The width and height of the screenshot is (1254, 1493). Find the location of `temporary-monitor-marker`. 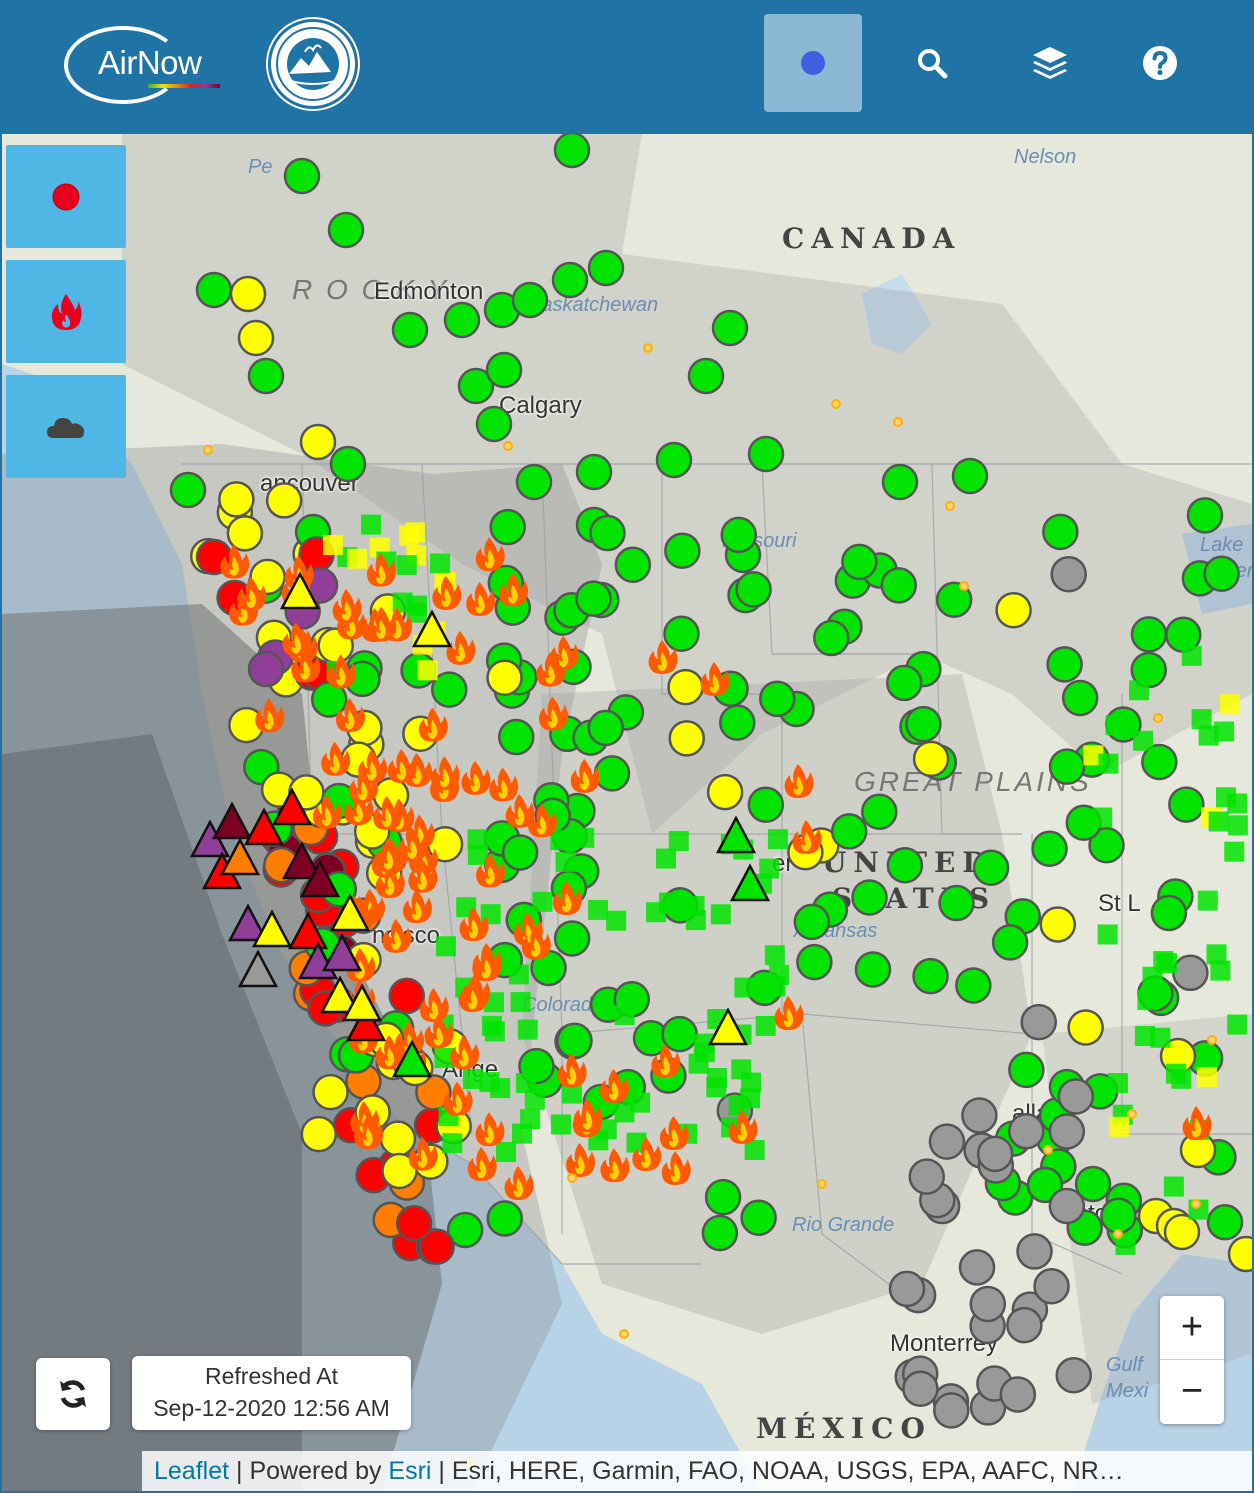

temporary-monitor-marker is located at coordinates (232, 820).